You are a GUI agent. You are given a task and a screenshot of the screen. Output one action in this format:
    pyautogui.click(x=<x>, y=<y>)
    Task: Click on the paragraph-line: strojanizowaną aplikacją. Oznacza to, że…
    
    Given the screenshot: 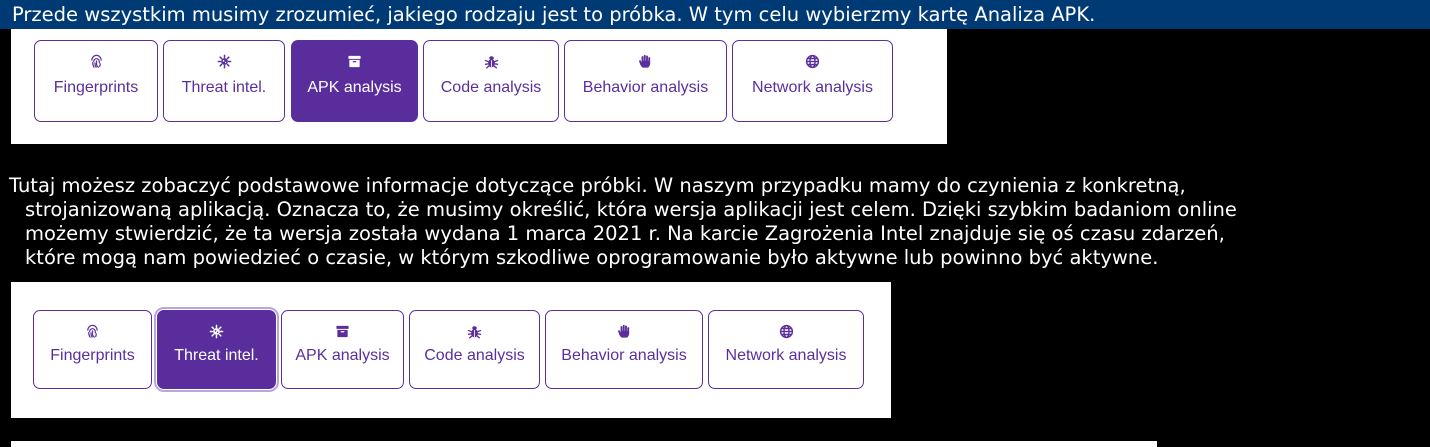 What is the action you would take?
    pyautogui.click(x=631, y=209)
    